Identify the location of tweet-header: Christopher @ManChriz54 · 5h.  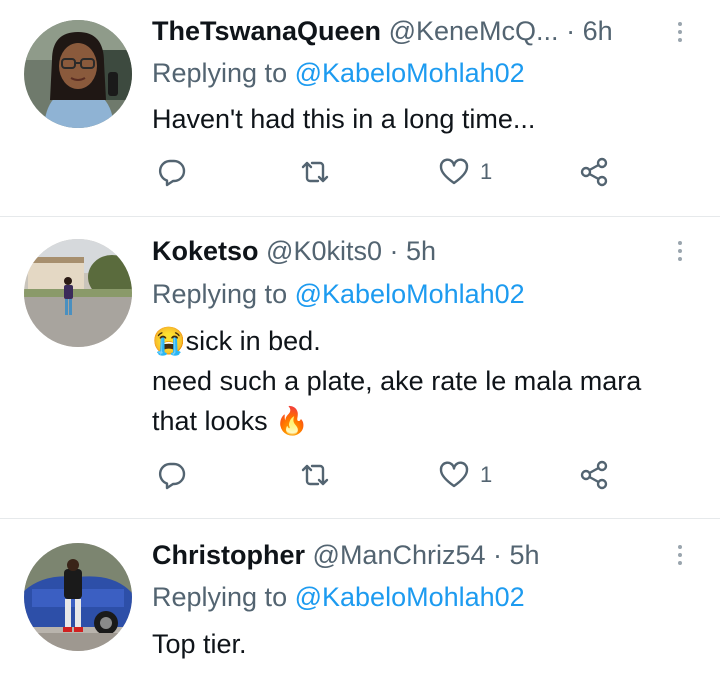
(406, 555).